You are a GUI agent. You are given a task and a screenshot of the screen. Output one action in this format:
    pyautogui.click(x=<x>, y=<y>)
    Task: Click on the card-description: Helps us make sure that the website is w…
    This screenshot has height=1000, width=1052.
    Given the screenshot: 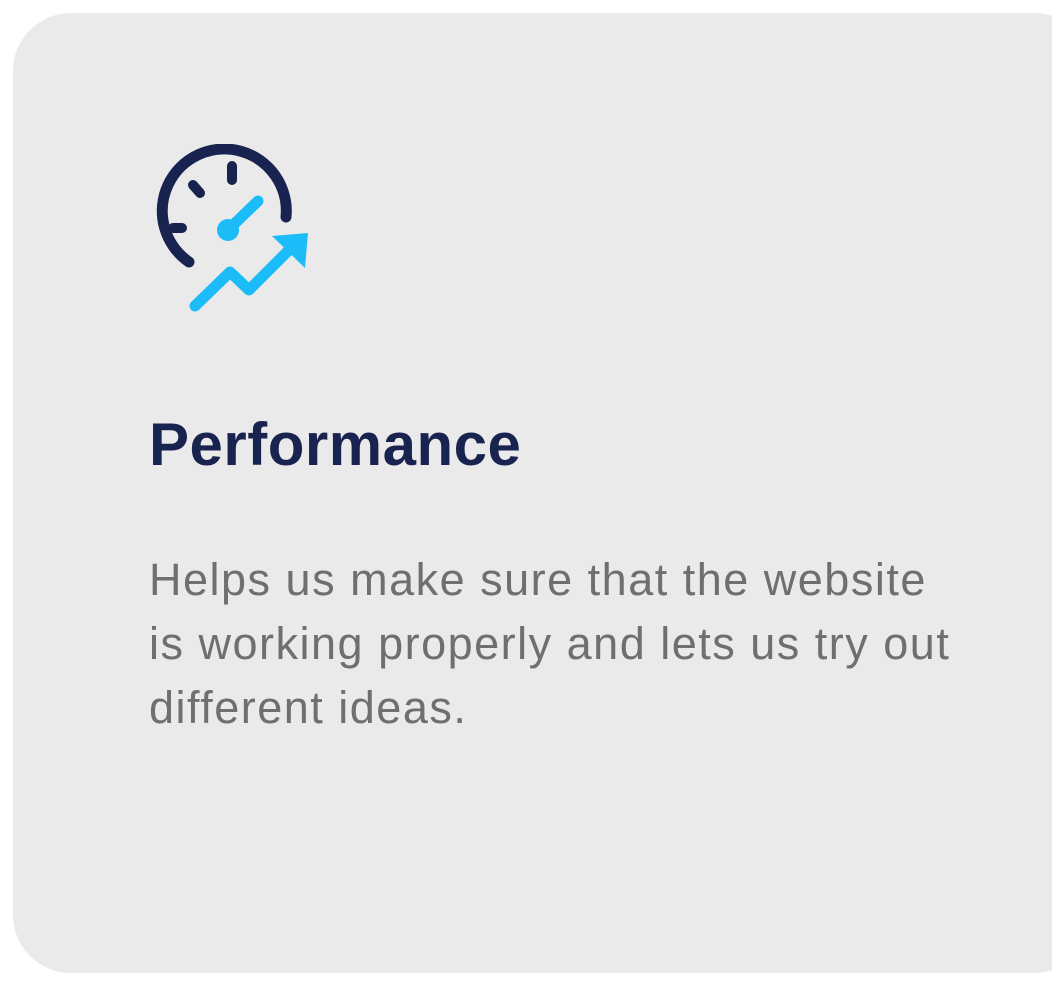 What is the action you would take?
    pyautogui.click(x=550, y=643)
    